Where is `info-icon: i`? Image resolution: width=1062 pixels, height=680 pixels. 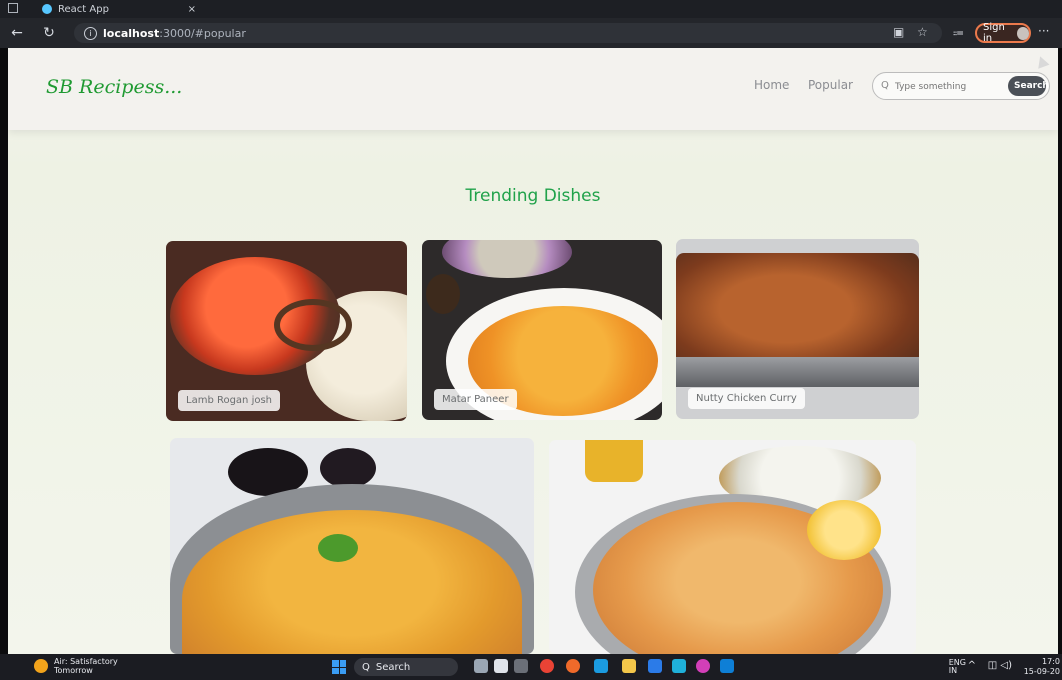 info-icon: i is located at coordinates (90, 33).